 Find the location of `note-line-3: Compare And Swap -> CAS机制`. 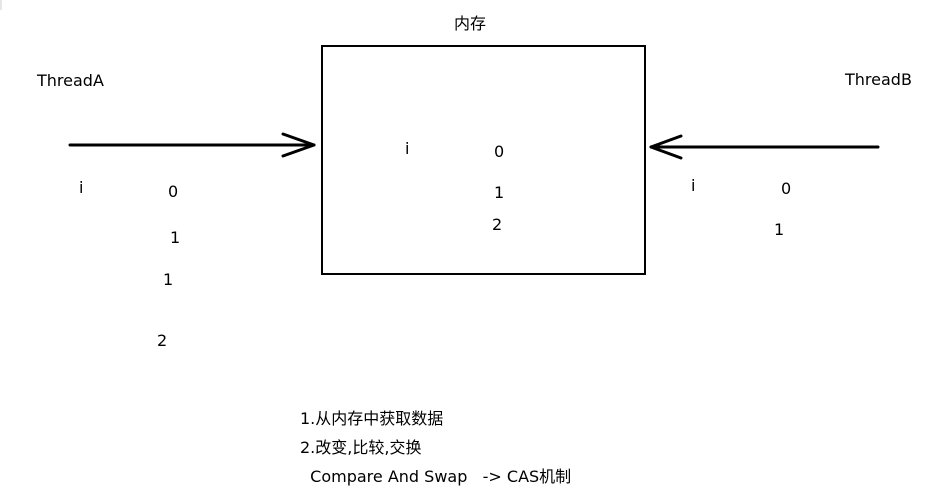

note-line-3: Compare And Swap -> CAS机制 is located at coordinates (436, 476).